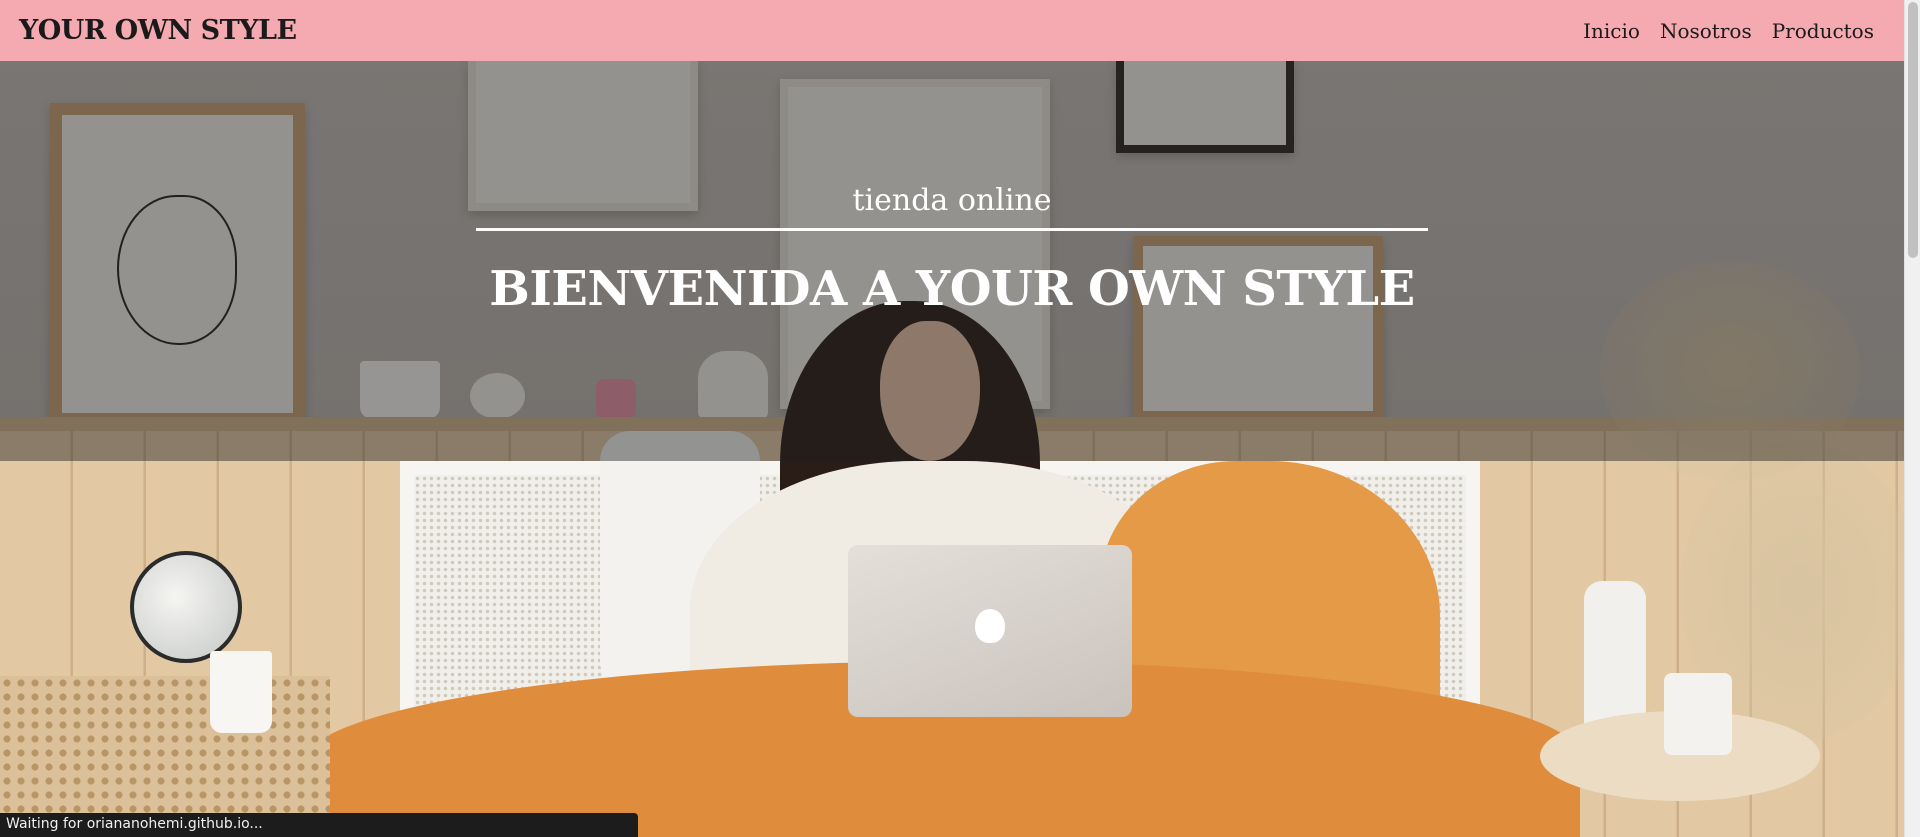 The height and width of the screenshot is (837, 1920). I want to click on photo-jar, so click(1698, 714).